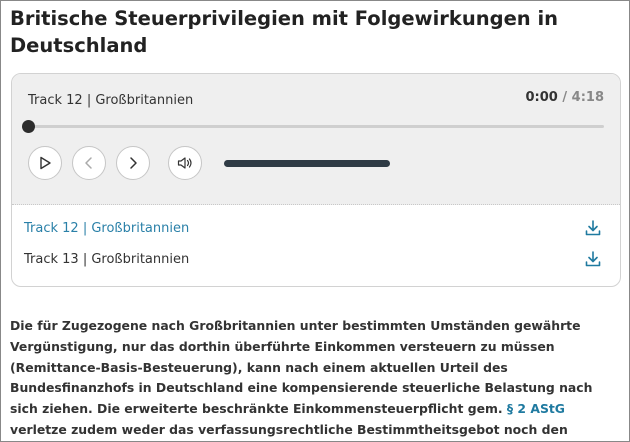 The image size is (630, 442). I want to click on volume-slider, so click(307, 163).